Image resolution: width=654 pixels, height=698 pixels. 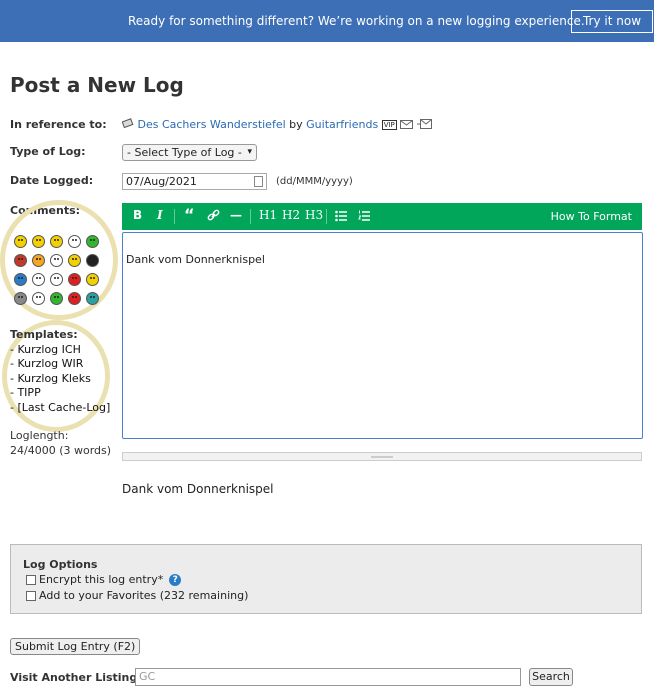 I want to click on how-to-format-link: How To Format, so click(x=591, y=216).